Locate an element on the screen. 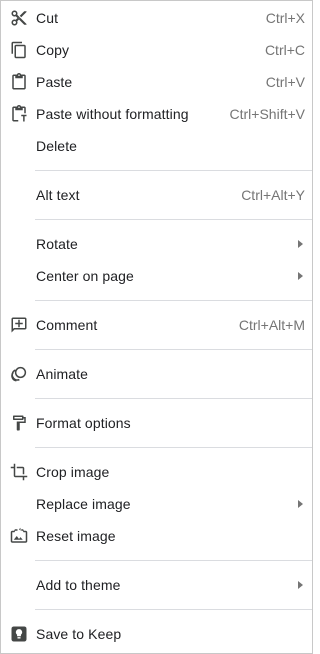  menu-item-label: Copy is located at coordinates (53, 50).